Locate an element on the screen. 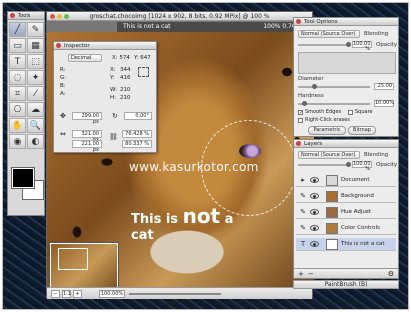 The height and width of the screenshot is (312, 411). inspector-x2-value: 344 is located at coordinates (125, 70).